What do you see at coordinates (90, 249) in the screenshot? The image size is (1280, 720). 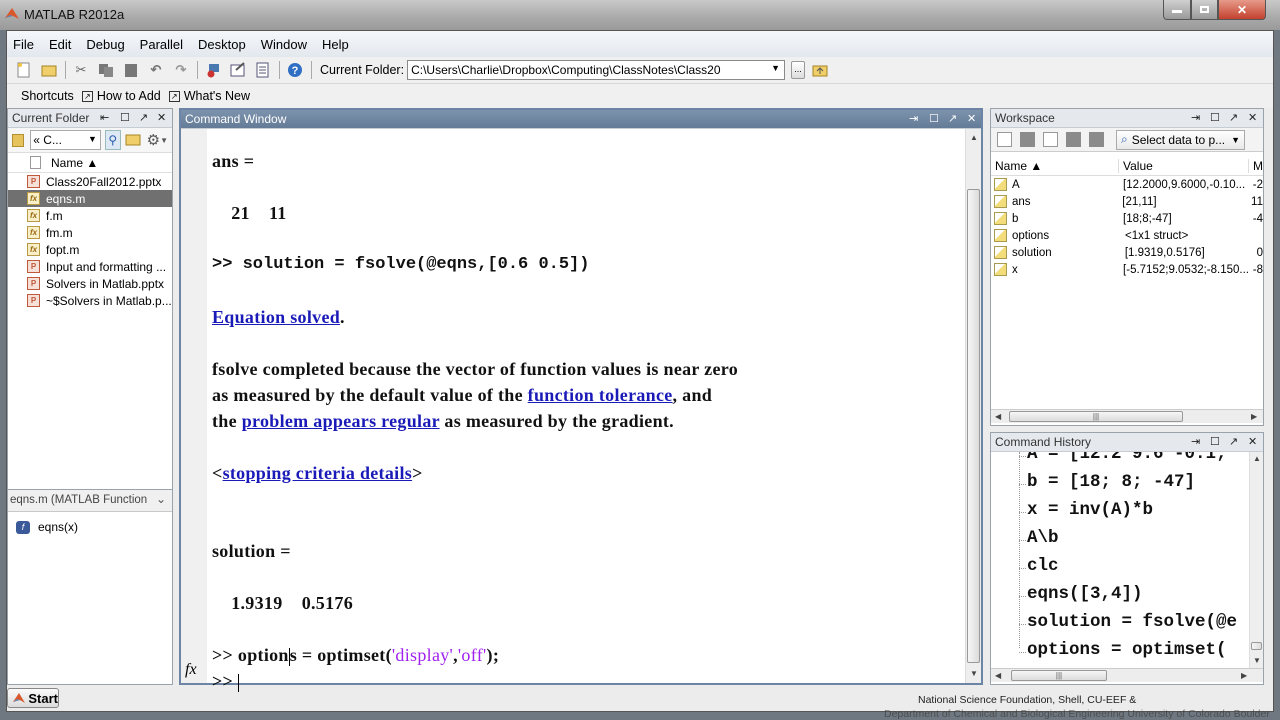 I see `file-row: fx fopt.m` at bounding box center [90, 249].